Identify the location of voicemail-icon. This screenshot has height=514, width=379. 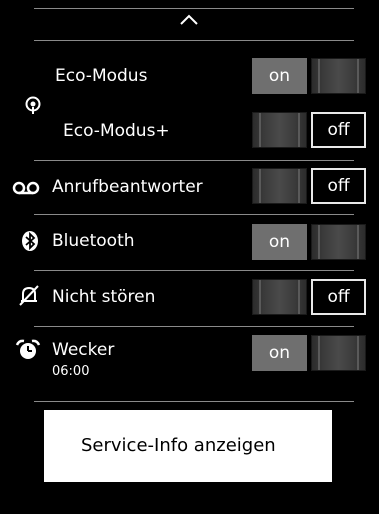
(26, 188).